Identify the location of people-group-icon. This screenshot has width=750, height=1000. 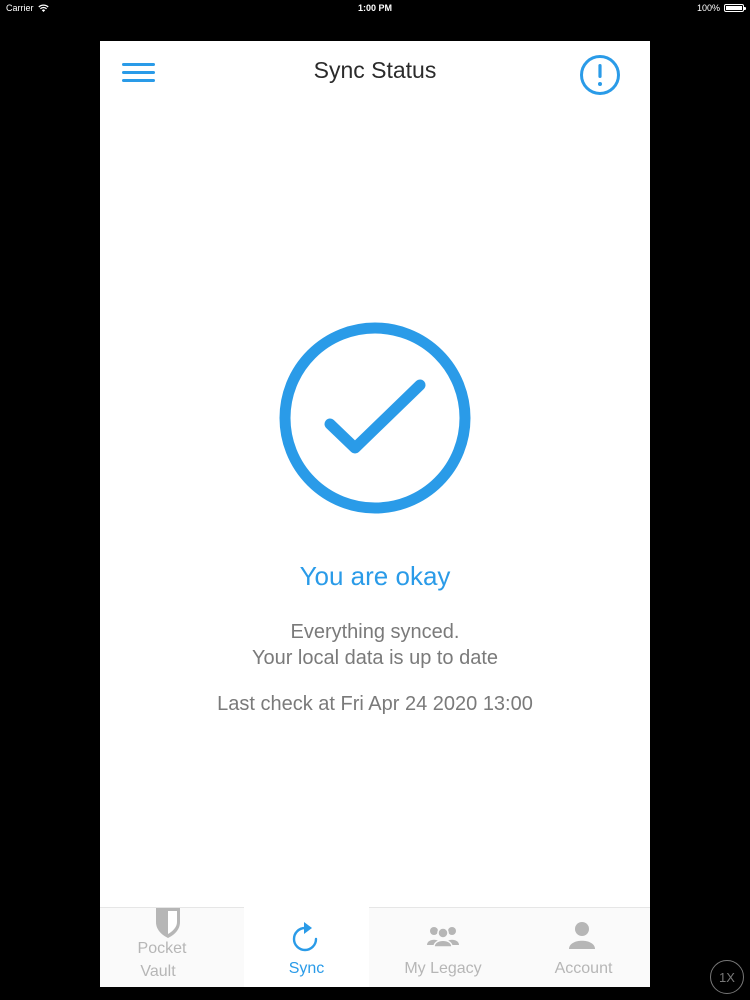
(443, 937).